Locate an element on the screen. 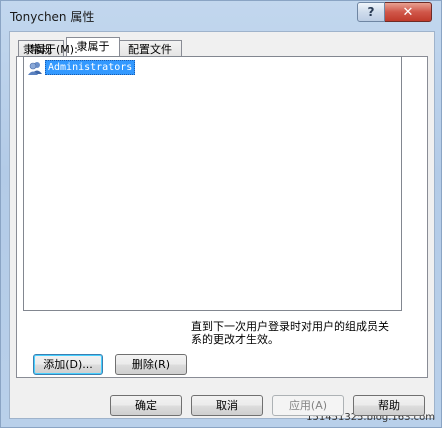 The width and height of the screenshot is (442, 428). question-icon: ? is located at coordinates (371, 12).